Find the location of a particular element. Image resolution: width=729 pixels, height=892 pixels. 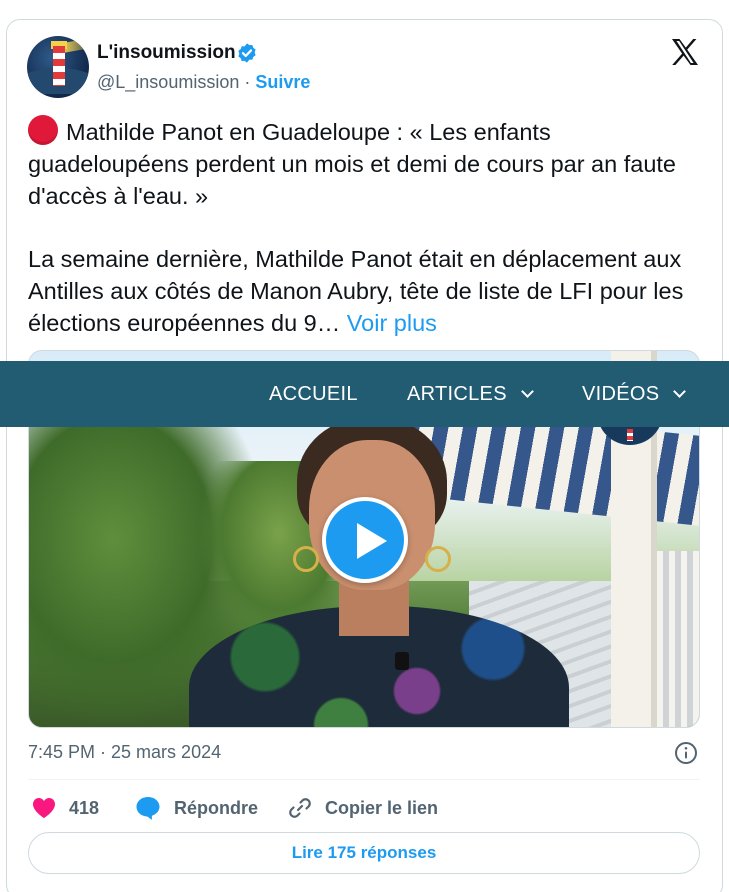

nav-item-accueil: ACCUEIL is located at coordinates (313, 394).